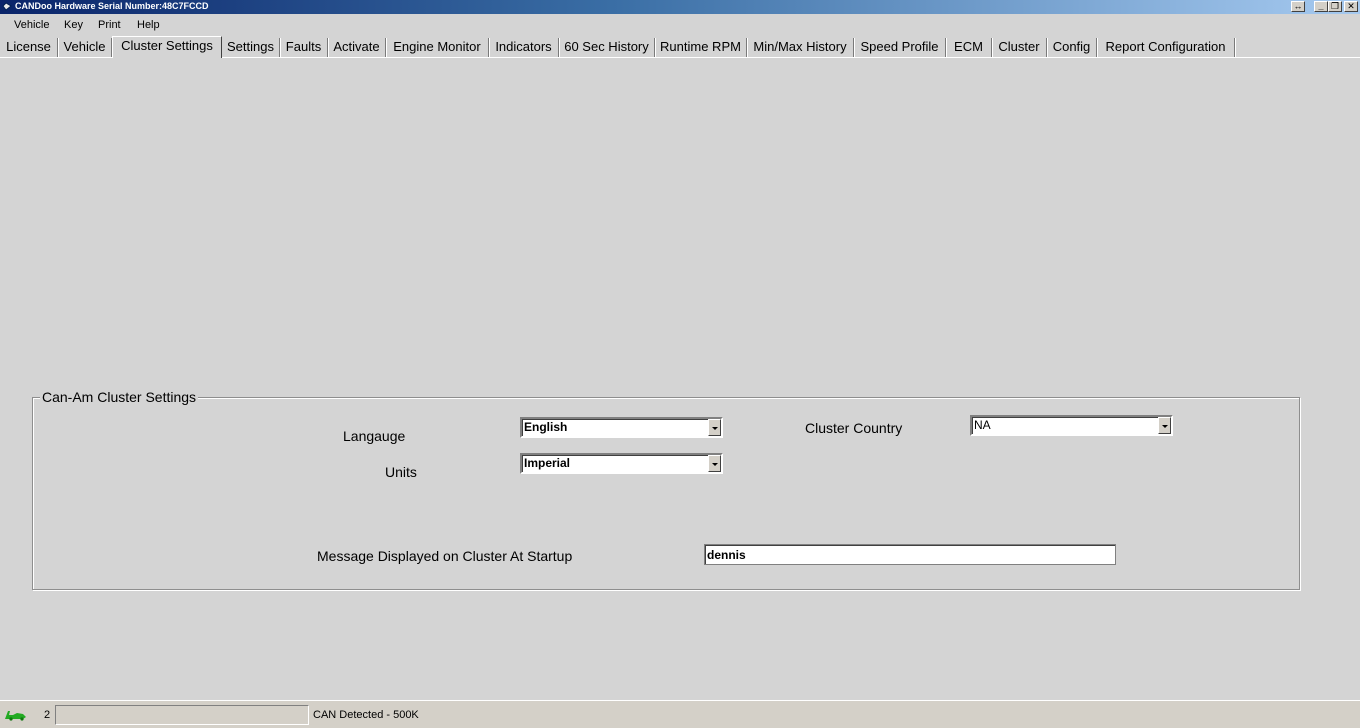 The height and width of the screenshot is (728, 1360). I want to click on startup-message-label: Message Displayed on Cluster At Startup, so click(445, 556).